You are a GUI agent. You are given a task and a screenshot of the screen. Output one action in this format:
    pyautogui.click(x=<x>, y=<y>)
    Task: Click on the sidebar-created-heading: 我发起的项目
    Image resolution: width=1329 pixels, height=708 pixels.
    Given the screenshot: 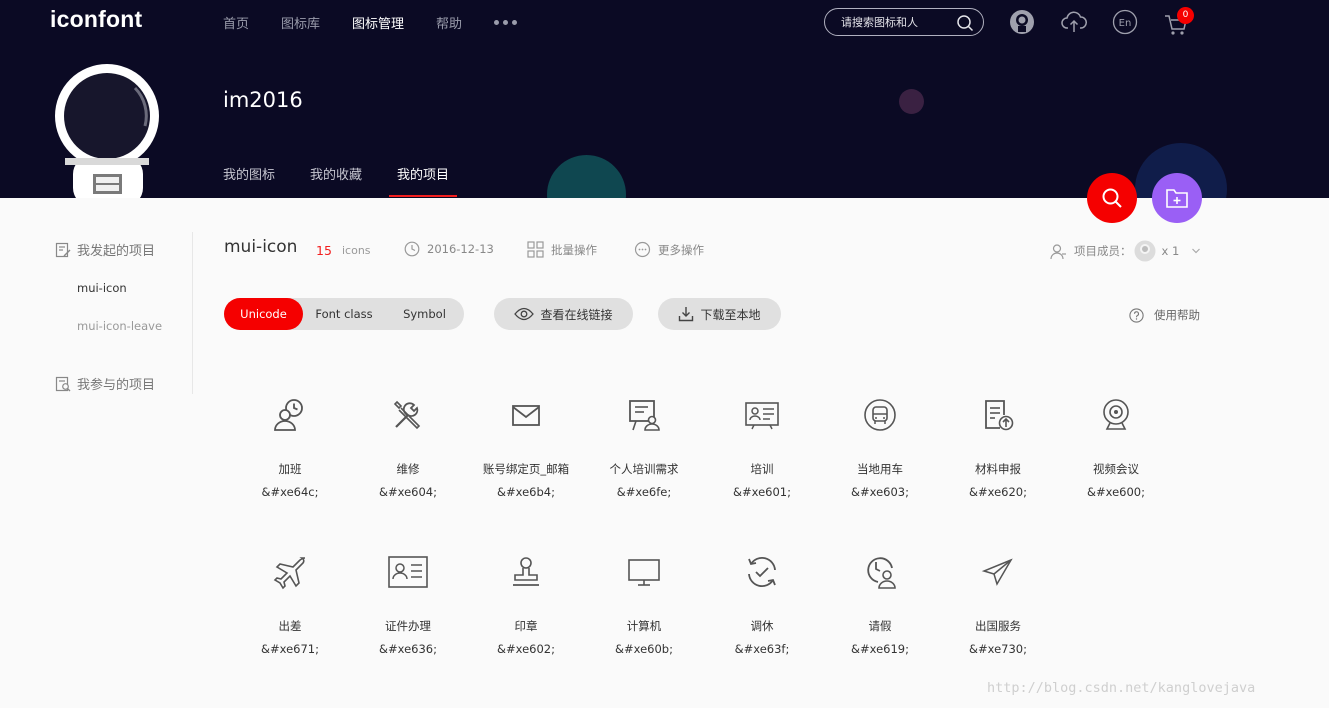 What is the action you would take?
    pyautogui.click(x=105, y=249)
    